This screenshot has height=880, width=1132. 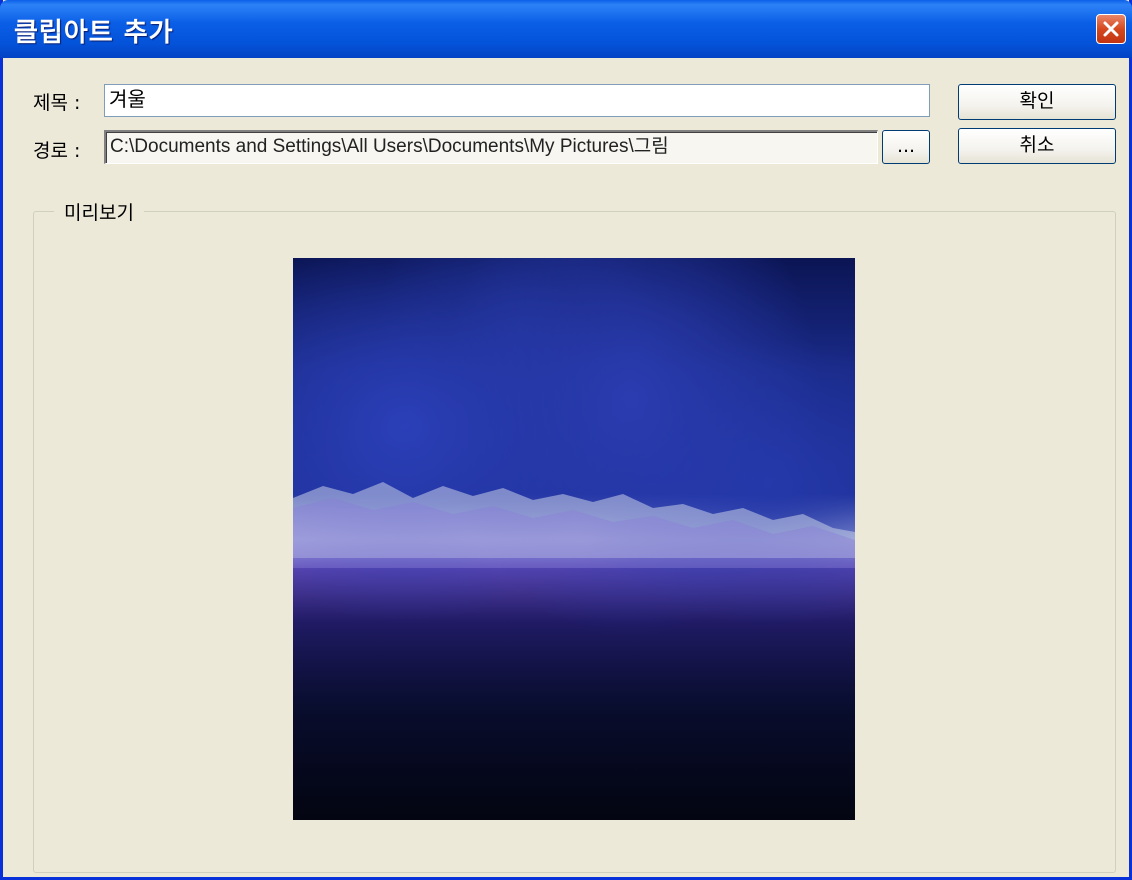 I want to click on title-bar: 클립아트 추가, so click(x=566, y=29).